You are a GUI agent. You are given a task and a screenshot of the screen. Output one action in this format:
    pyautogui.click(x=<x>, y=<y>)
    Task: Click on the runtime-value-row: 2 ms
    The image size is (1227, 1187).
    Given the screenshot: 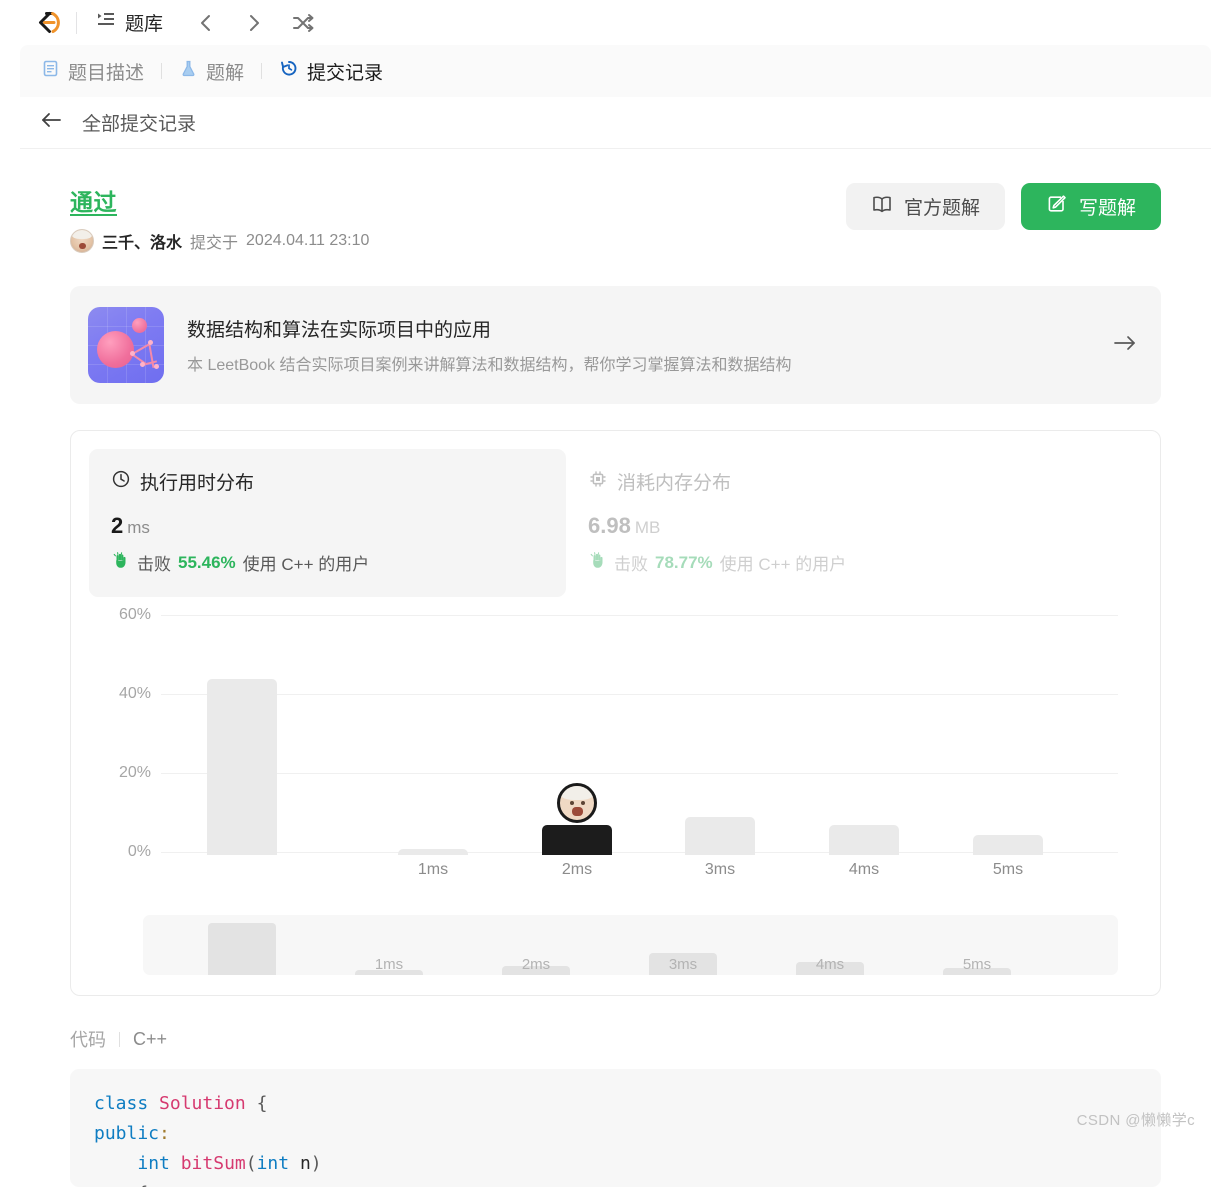 What is the action you would take?
    pyautogui.click(x=327, y=526)
    